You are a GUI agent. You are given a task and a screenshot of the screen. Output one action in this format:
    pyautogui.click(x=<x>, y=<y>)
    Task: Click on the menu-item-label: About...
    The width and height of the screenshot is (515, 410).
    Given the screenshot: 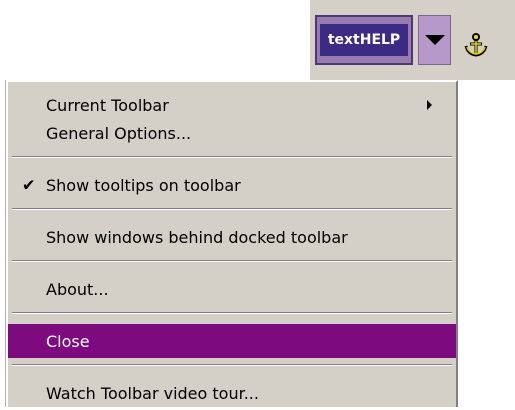 What is the action you would take?
    pyautogui.click(x=77, y=289)
    